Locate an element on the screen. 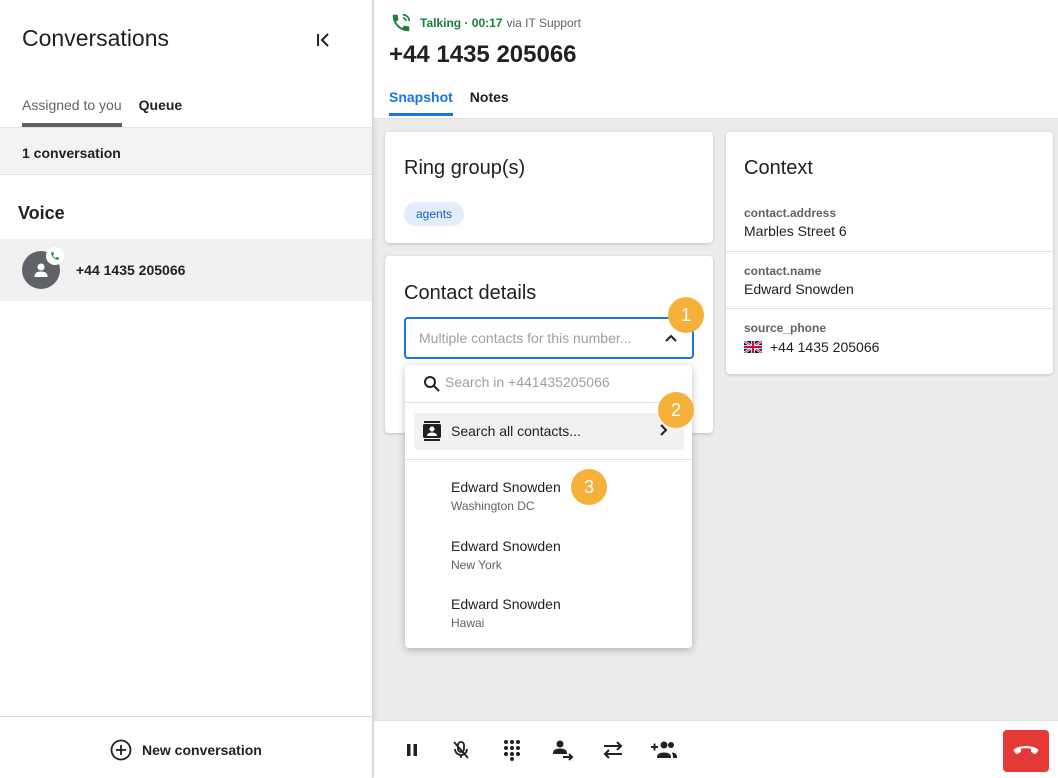 The height and width of the screenshot is (778, 1058). ring-group-chip: agents is located at coordinates (434, 214).